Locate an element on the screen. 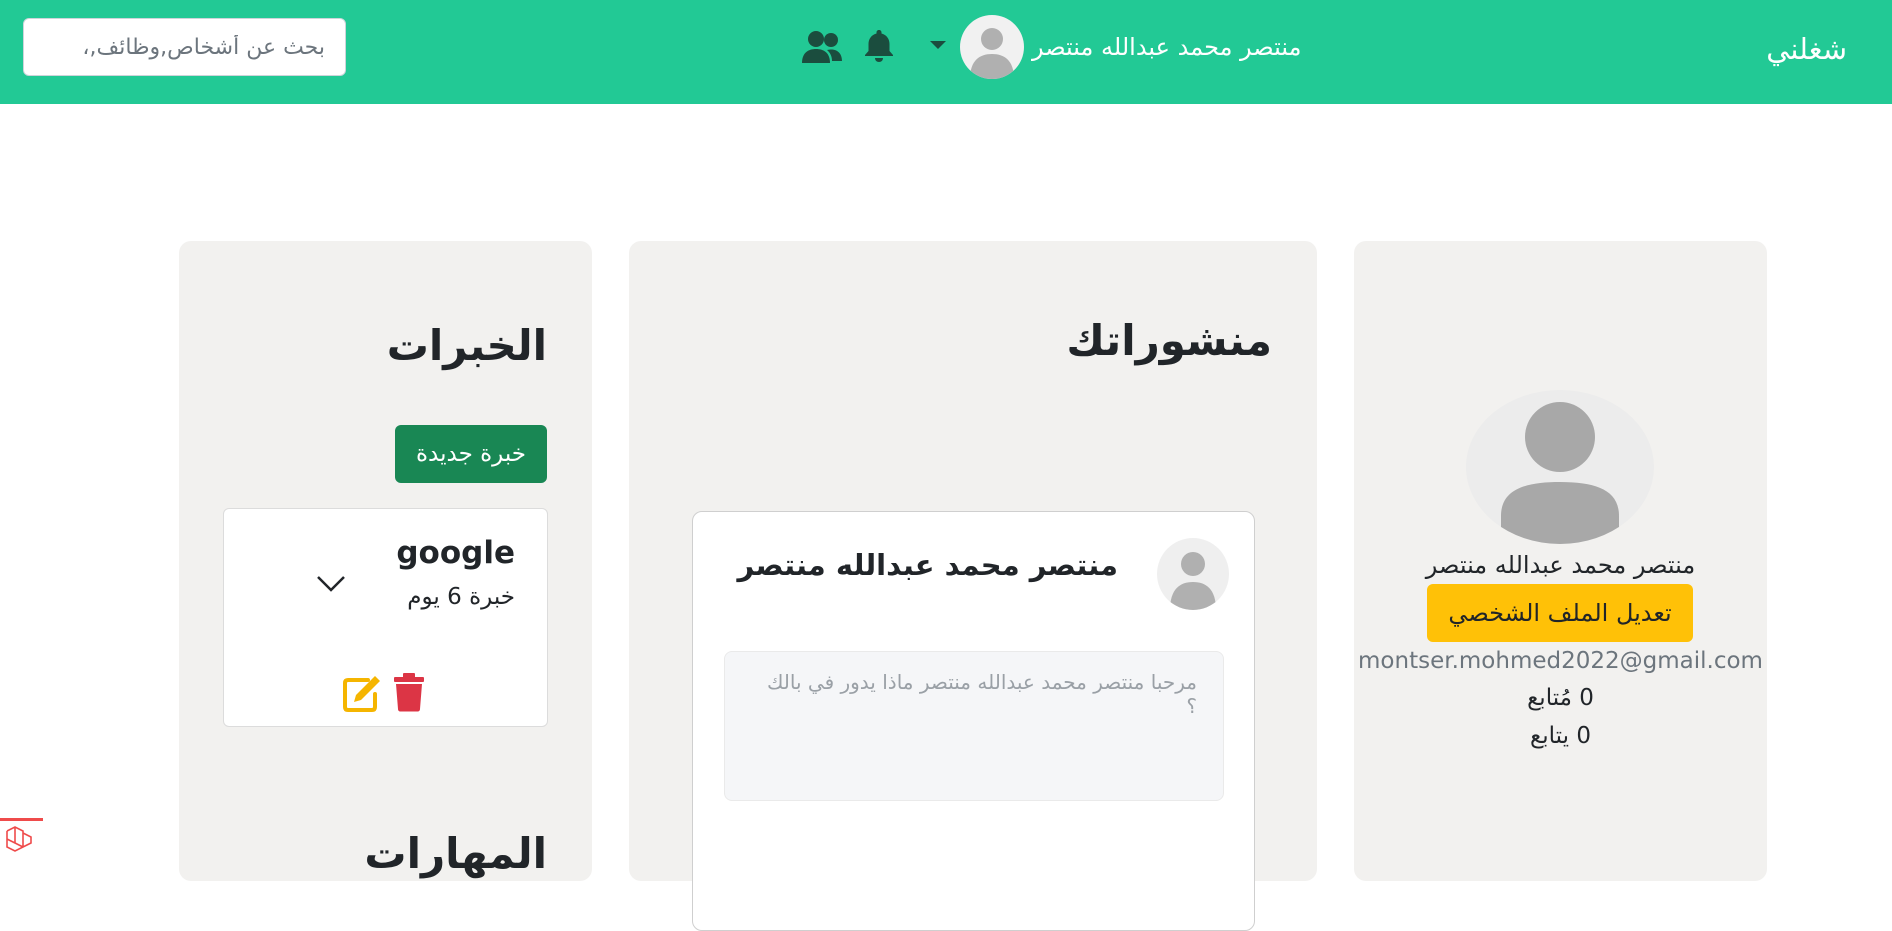 The width and height of the screenshot is (1892, 931). top-navbar: شغلني منتصر محمد عبدالله منتصر is located at coordinates (946, 52).